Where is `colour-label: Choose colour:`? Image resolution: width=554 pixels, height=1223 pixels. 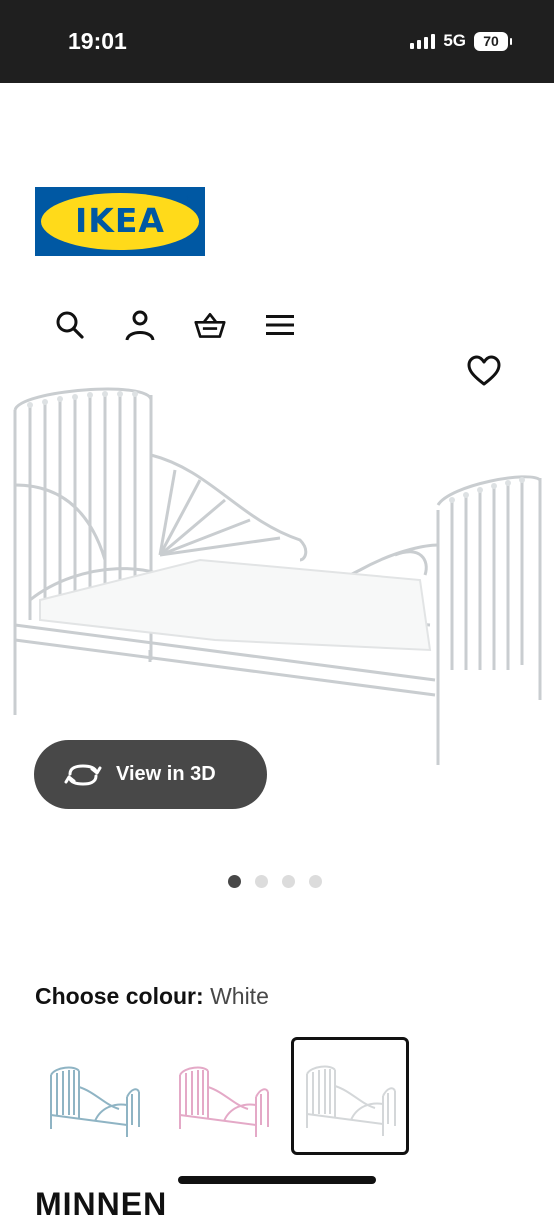 colour-label: Choose colour: is located at coordinates (119, 996).